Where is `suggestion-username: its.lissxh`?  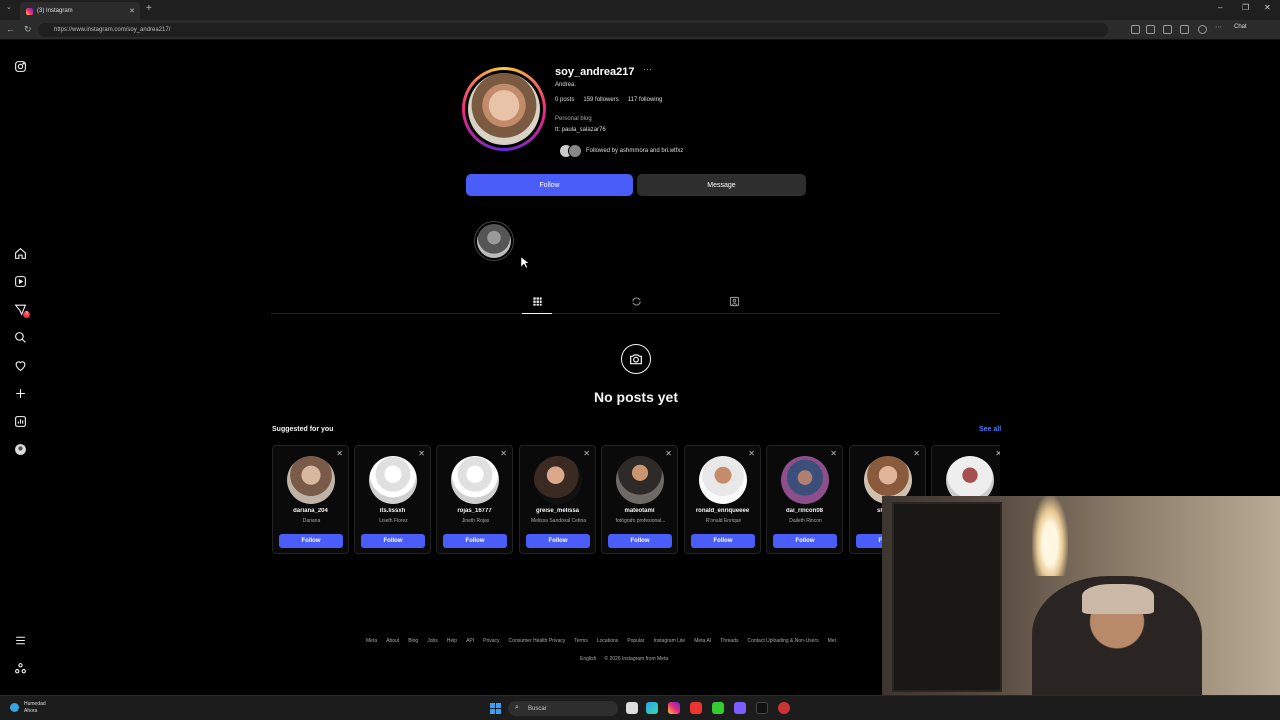 suggestion-username: its.lissxh is located at coordinates (392, 511).